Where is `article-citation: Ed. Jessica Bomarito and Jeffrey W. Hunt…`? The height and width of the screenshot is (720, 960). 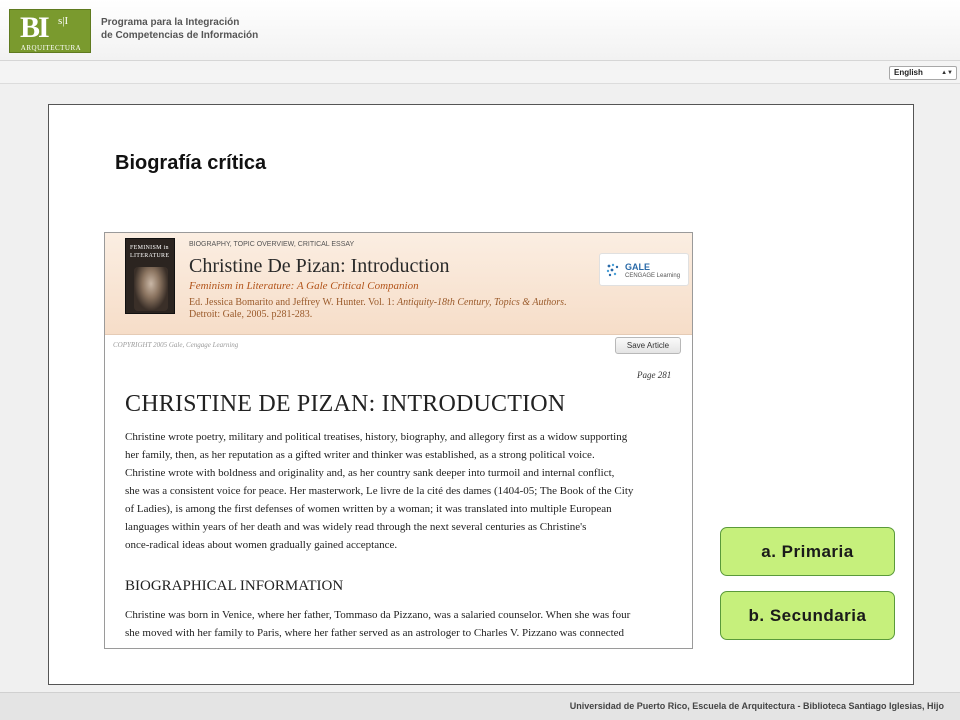 article-citation: Ed. Jessica Bomarito and Jeffrey W. Hunt… is located at coordinates (379, 309).